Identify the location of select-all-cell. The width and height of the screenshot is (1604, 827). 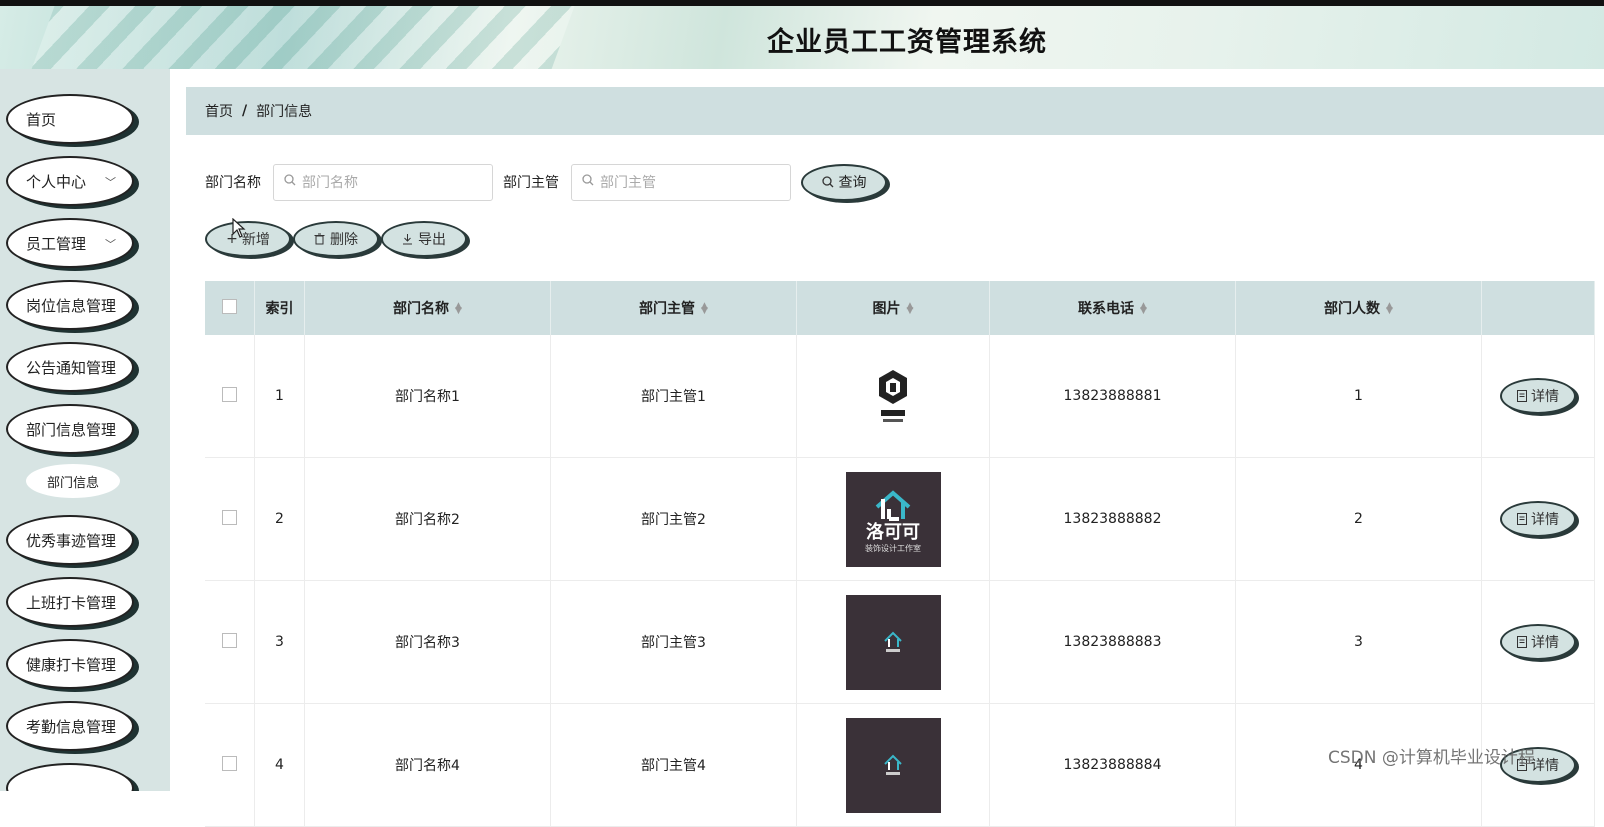
(230, 308).